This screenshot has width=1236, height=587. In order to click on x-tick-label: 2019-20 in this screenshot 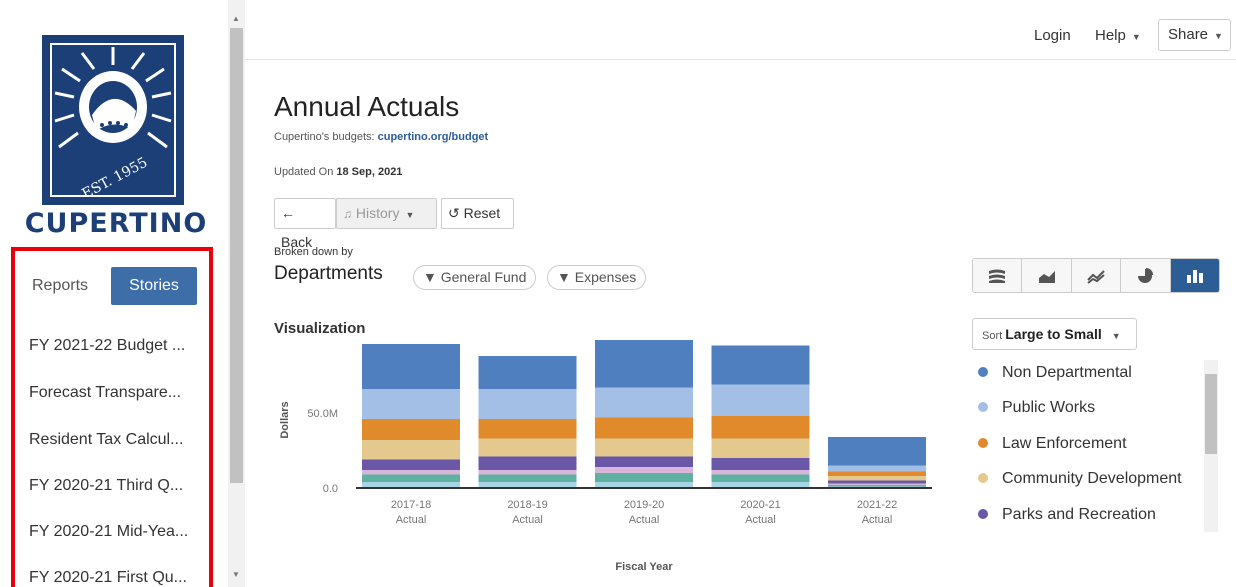, I will do `click(644, 505)`.